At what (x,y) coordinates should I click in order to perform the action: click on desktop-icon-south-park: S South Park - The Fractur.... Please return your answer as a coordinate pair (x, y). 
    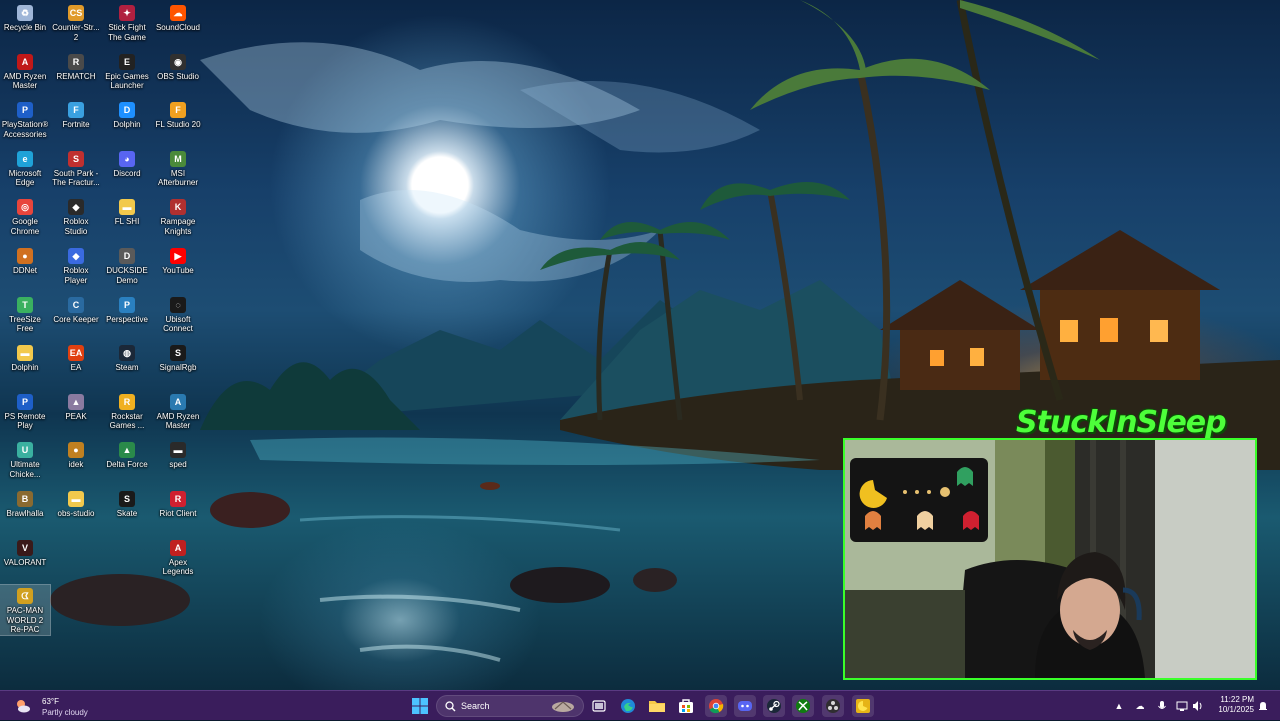
    Looking at the image, I should click on (76, 168).